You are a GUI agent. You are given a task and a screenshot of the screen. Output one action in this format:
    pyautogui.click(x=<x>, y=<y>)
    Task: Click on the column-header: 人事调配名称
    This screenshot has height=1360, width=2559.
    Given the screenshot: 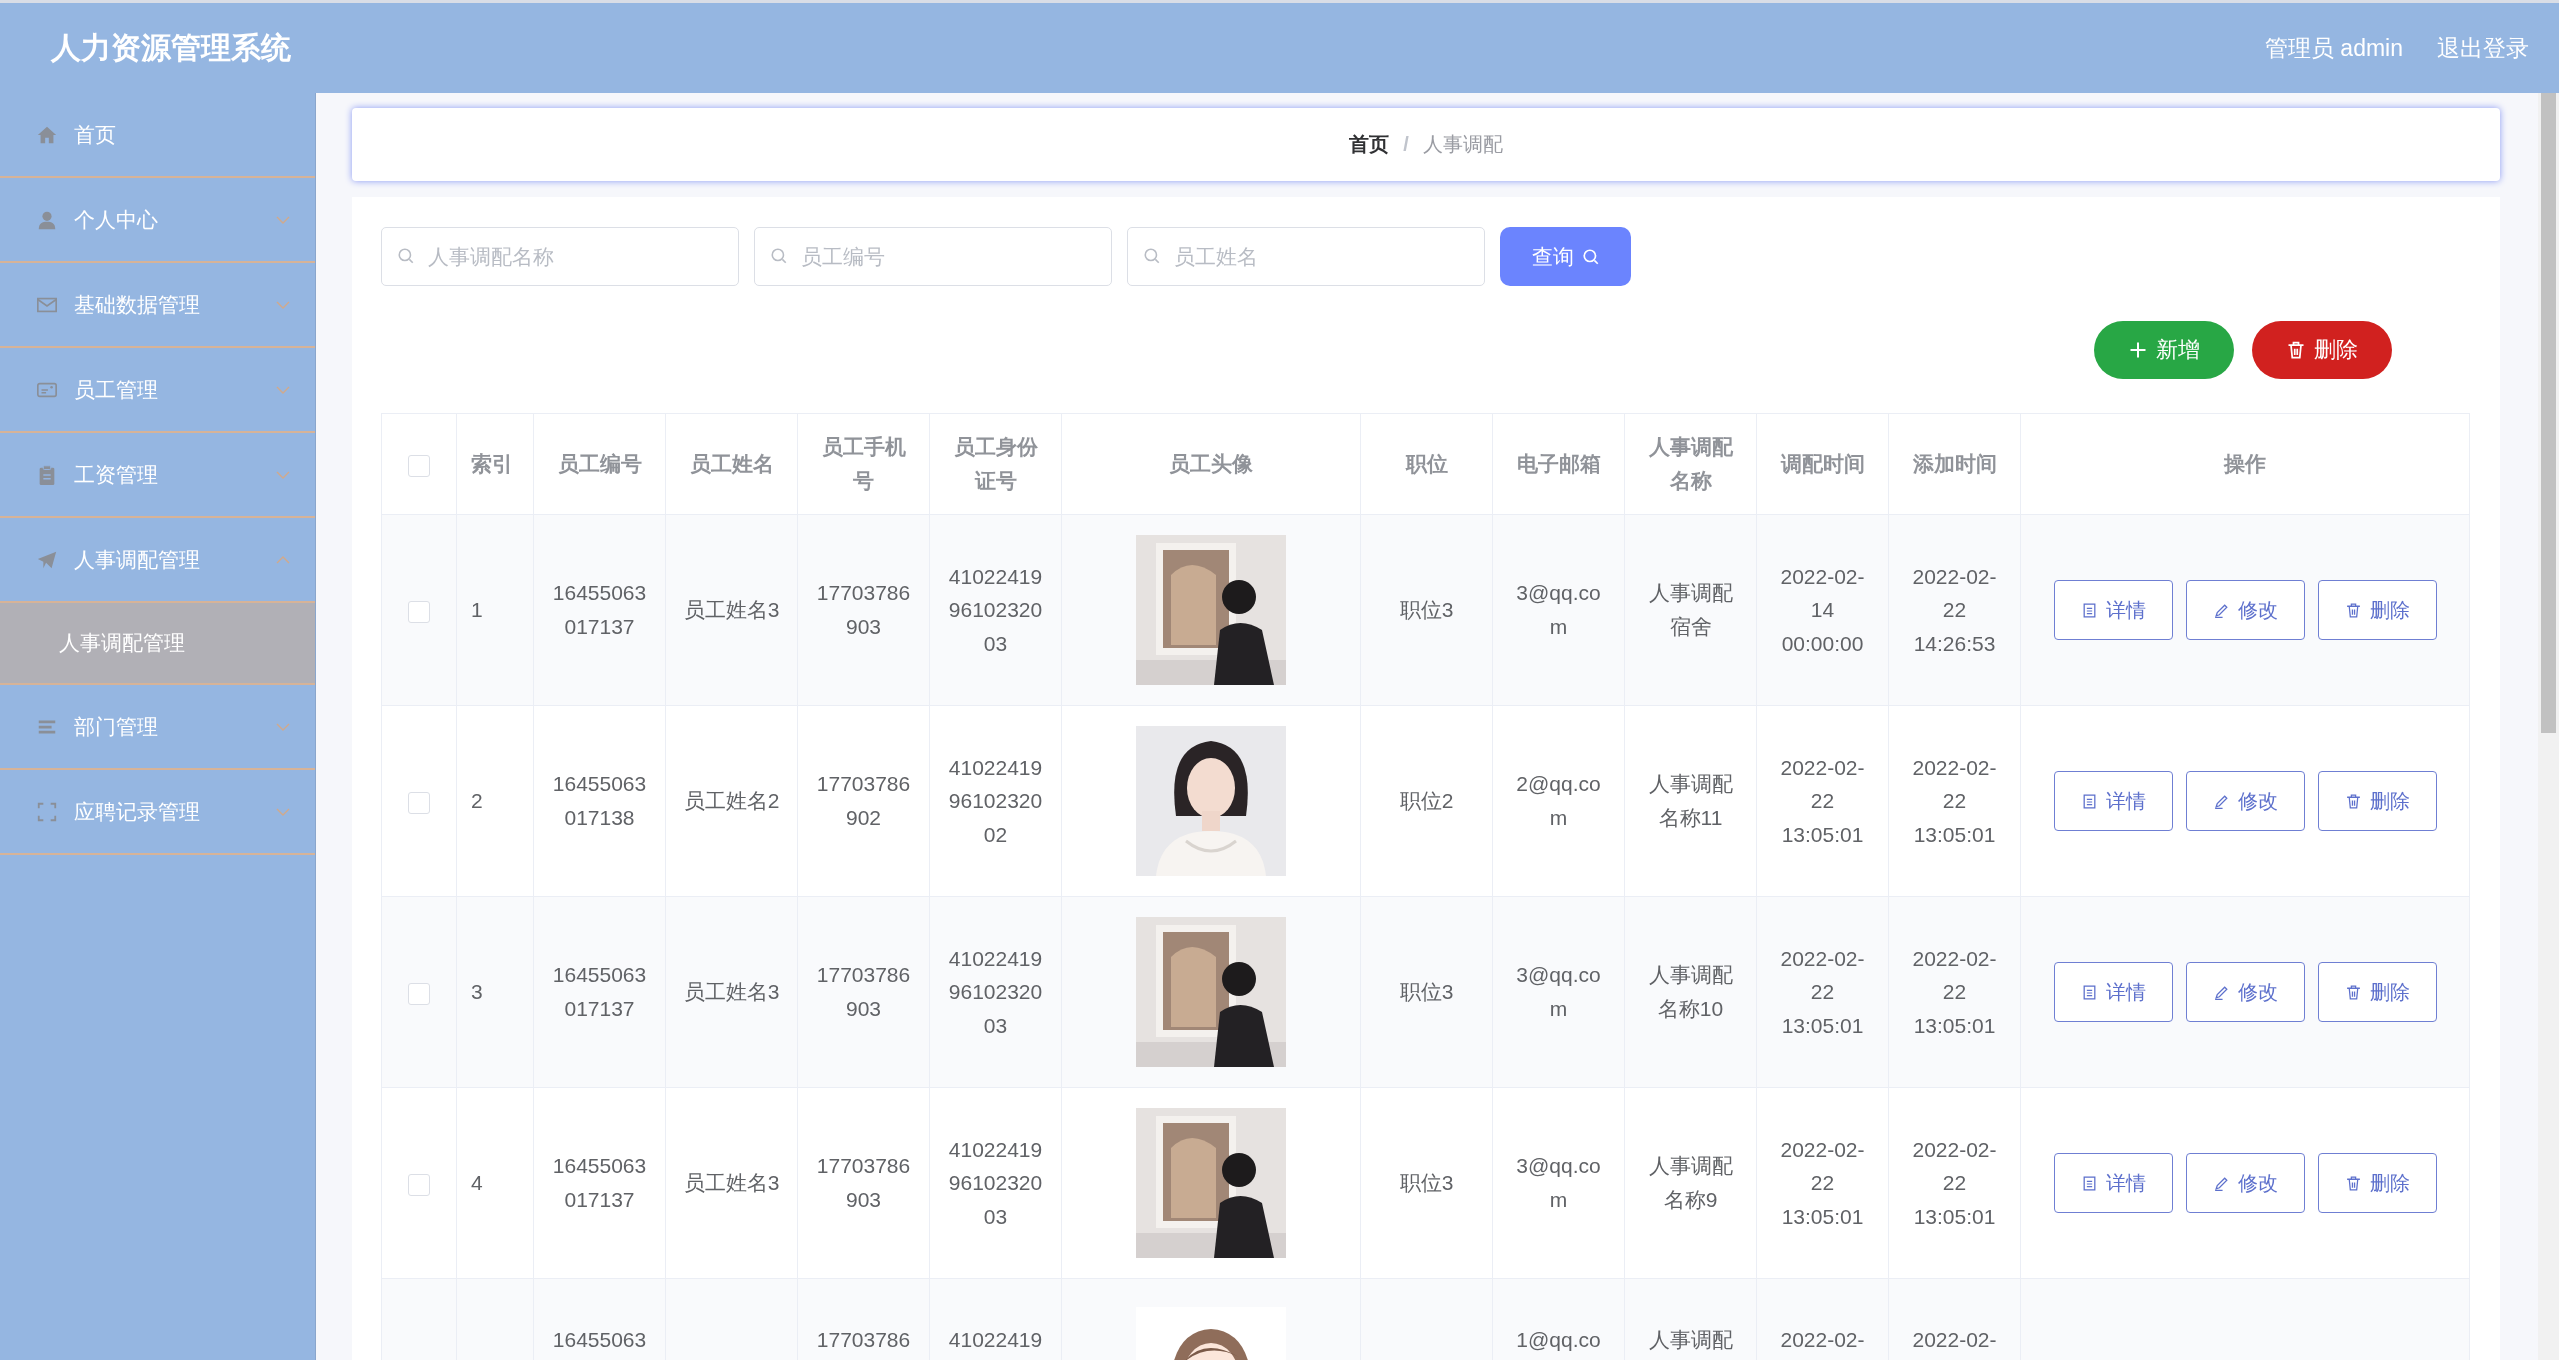 What is the action you would take?
    pyautogui.click(x=1690, y=463)
    